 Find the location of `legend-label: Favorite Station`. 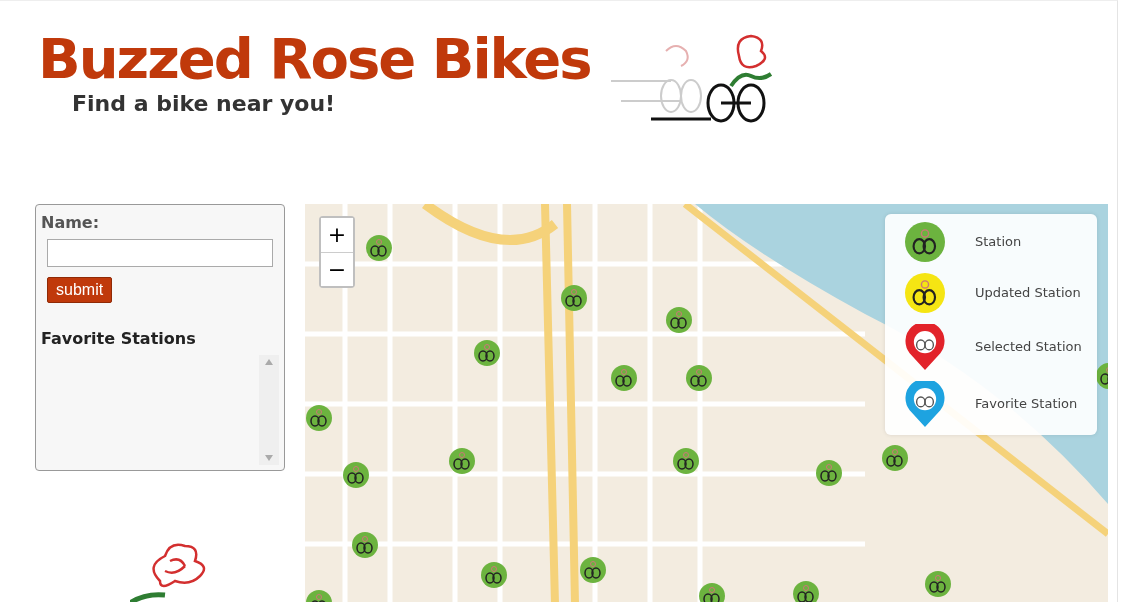

legend-label: Favorite Station is located at coordinates (1026, 404).